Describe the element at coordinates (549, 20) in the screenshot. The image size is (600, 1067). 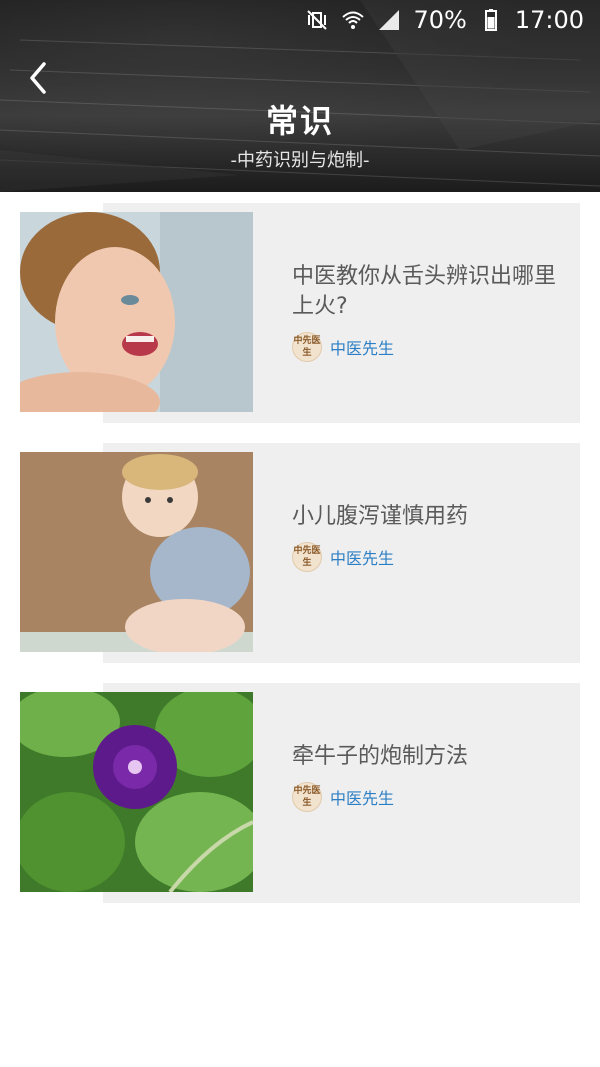
I see `clock: 17:00` at that location.